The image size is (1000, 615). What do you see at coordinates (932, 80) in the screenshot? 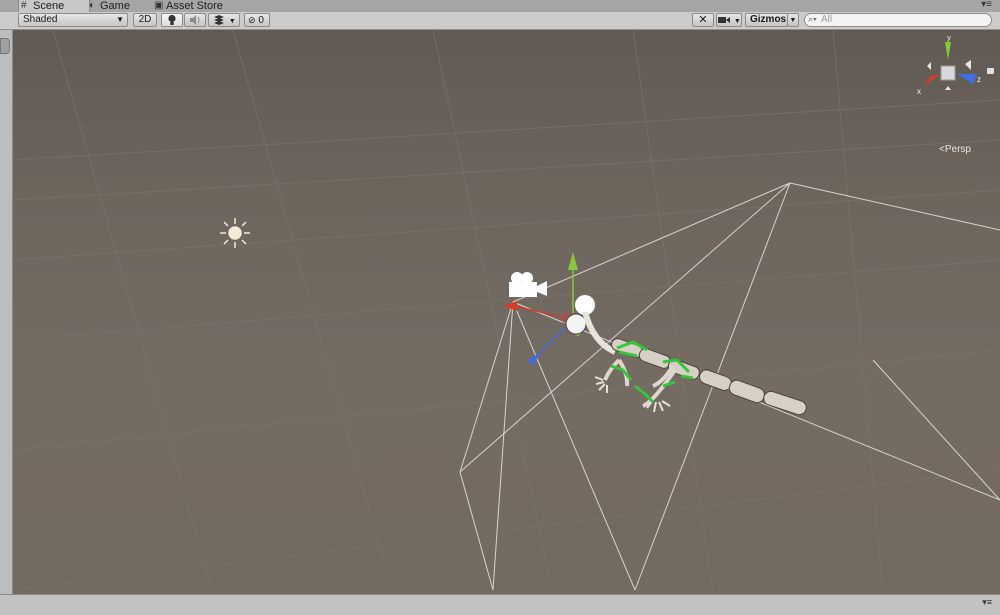
I see `x-axis-cone` at bounding box center [932, 80].